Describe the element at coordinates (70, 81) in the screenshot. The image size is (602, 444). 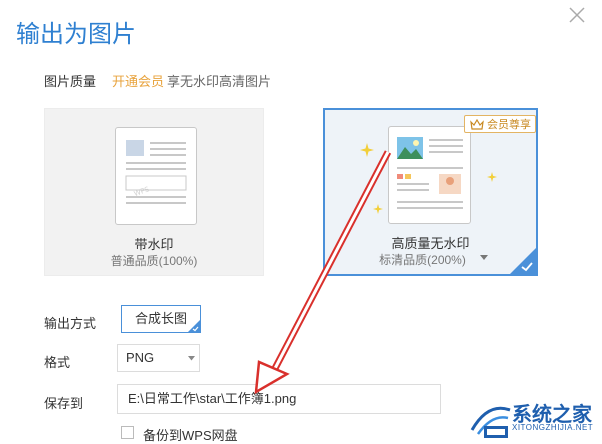
I see `quality-label: 图片质量` at that location.